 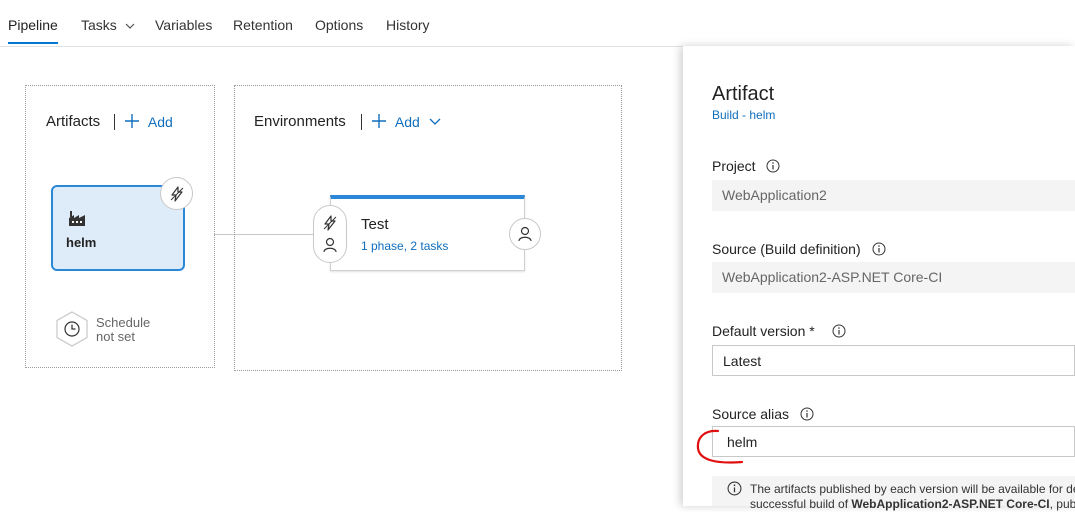 I want to click on environment-phase-summary-link: 1 phase, 2 tasks, so click(x=404, y=246).